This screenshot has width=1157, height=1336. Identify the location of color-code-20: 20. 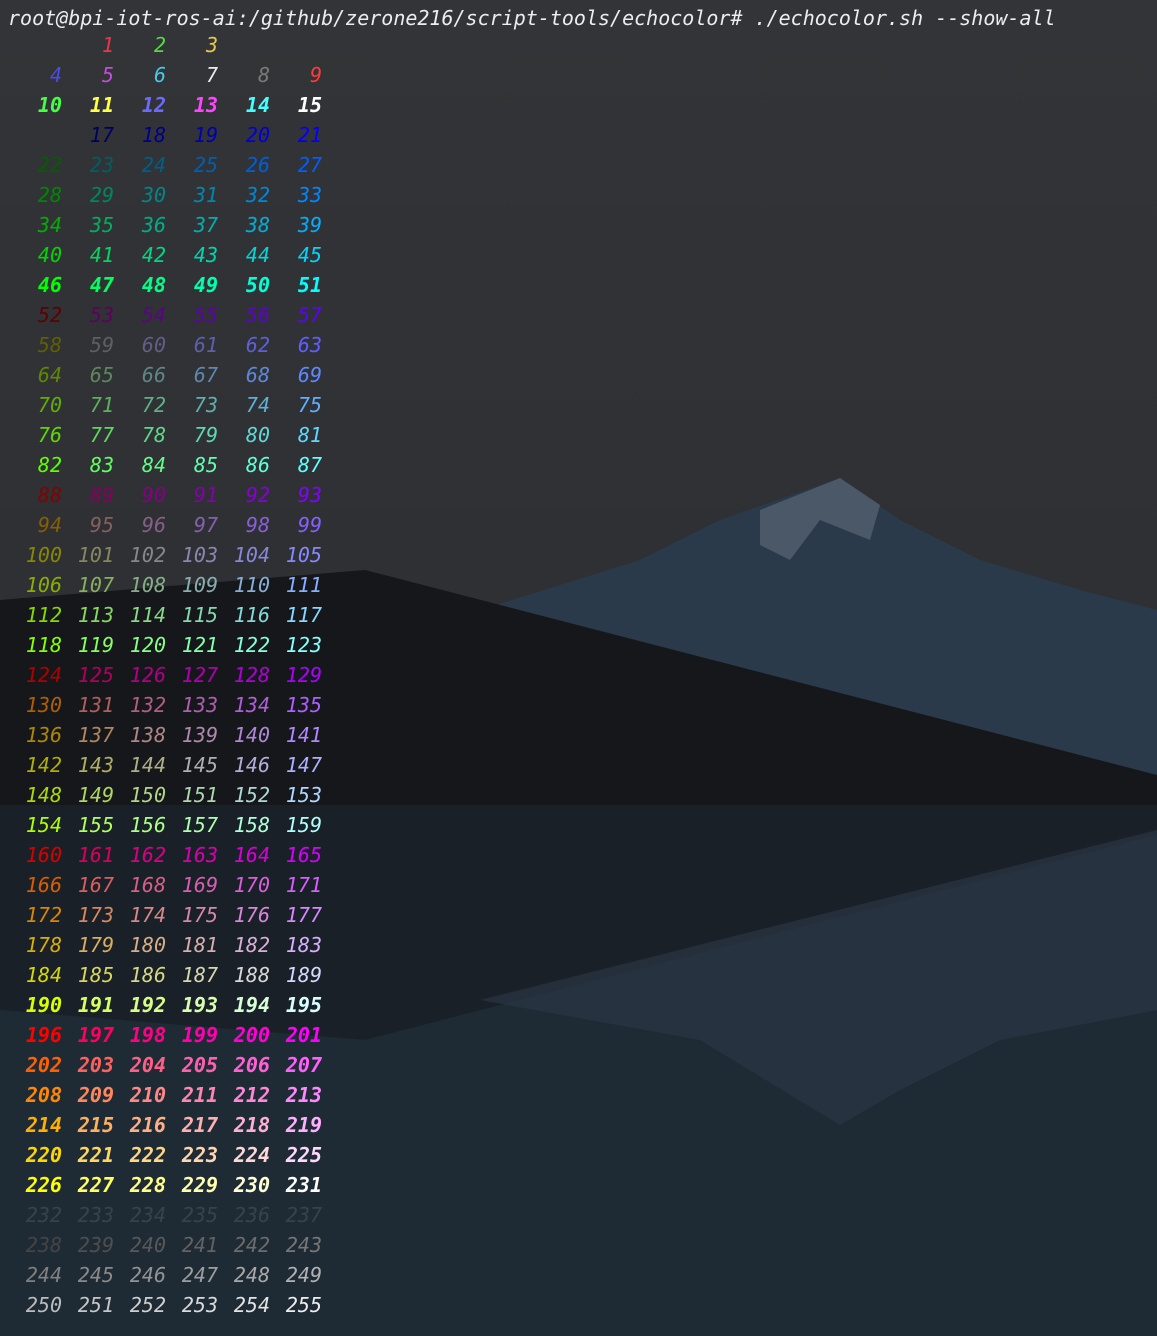
(257, 135).